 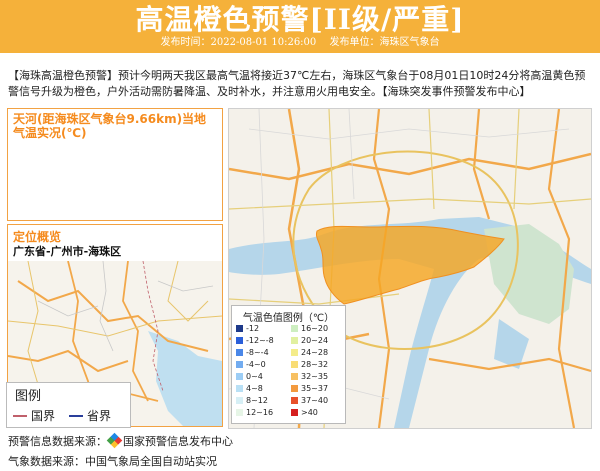 What do you see at coordinates (115, 164) in the screenshot?
I see `weather-panel: 天河(距海珠区气象台9.66km)当地气温实况(℃)` at bounding box center [115, 164].